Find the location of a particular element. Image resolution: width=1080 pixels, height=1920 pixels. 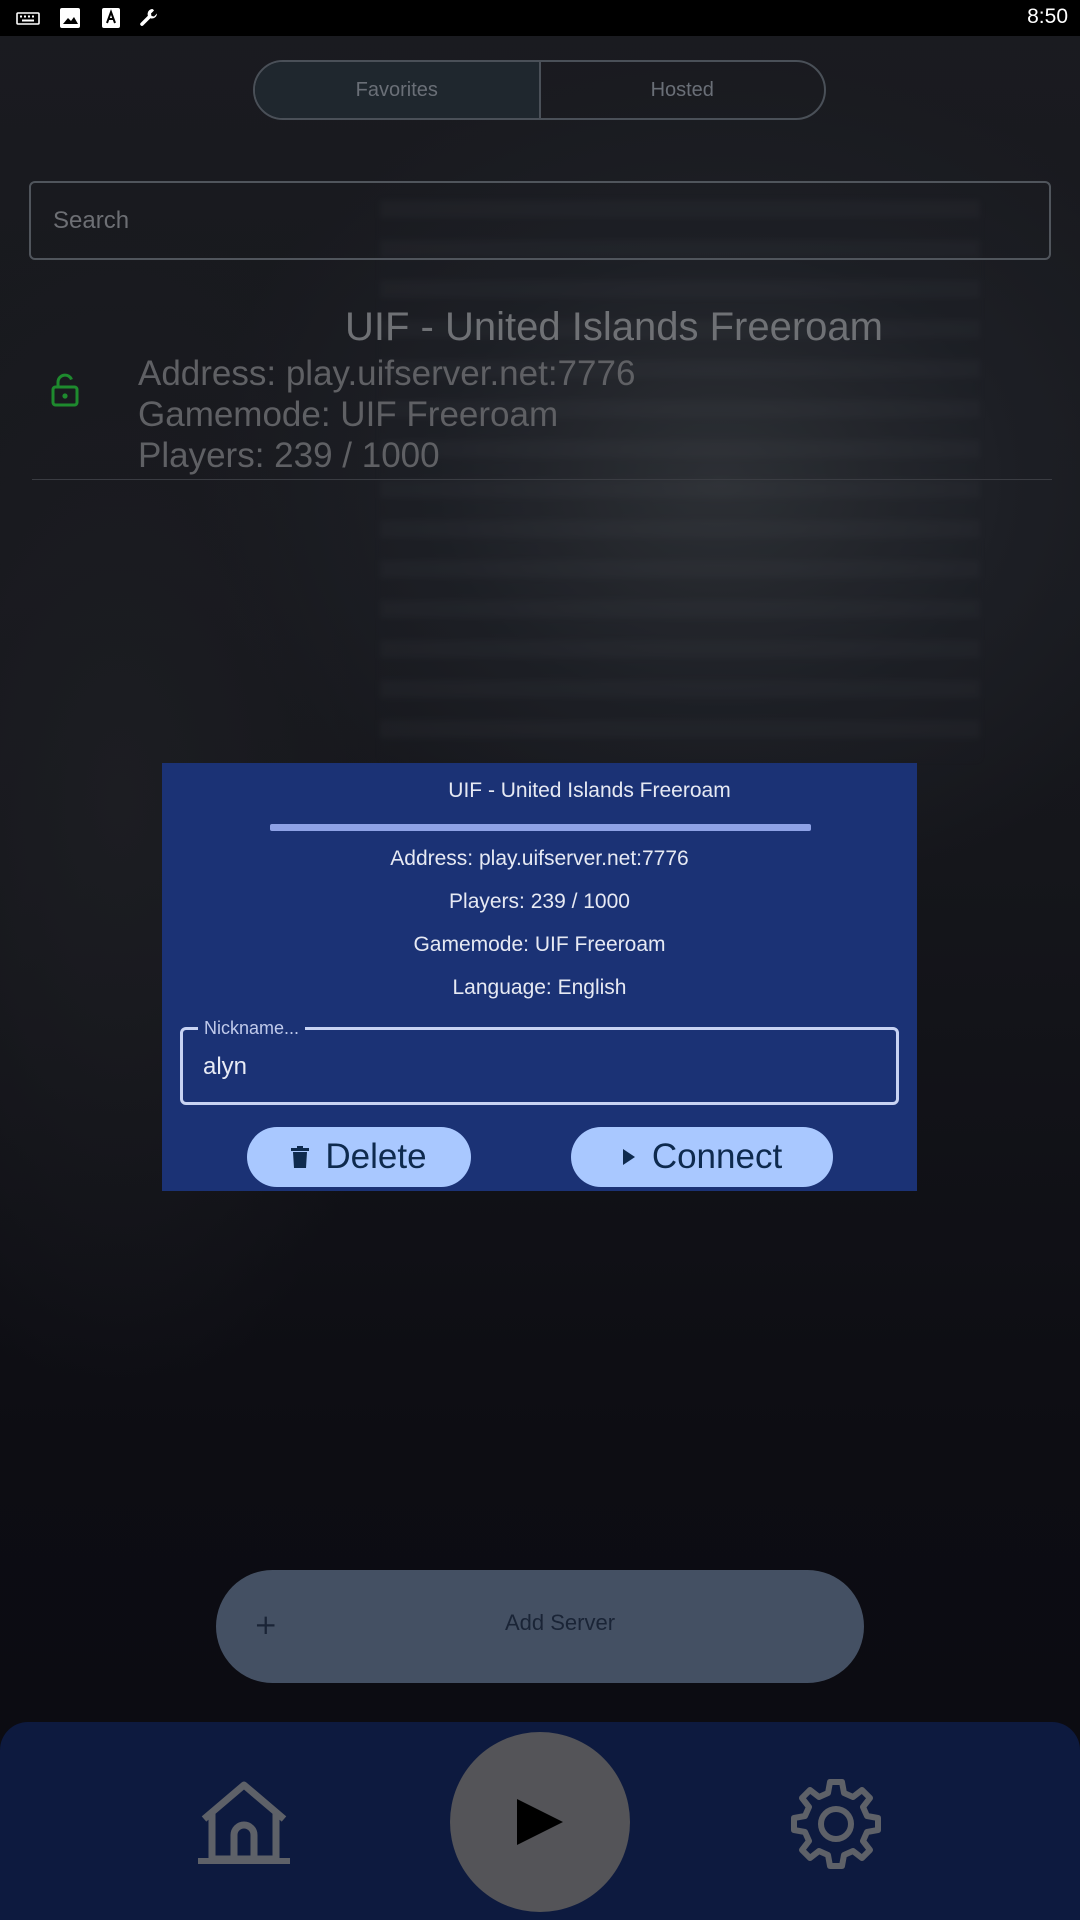

server-tabs: Favorites Hosted is located at coordinates (539, 90).